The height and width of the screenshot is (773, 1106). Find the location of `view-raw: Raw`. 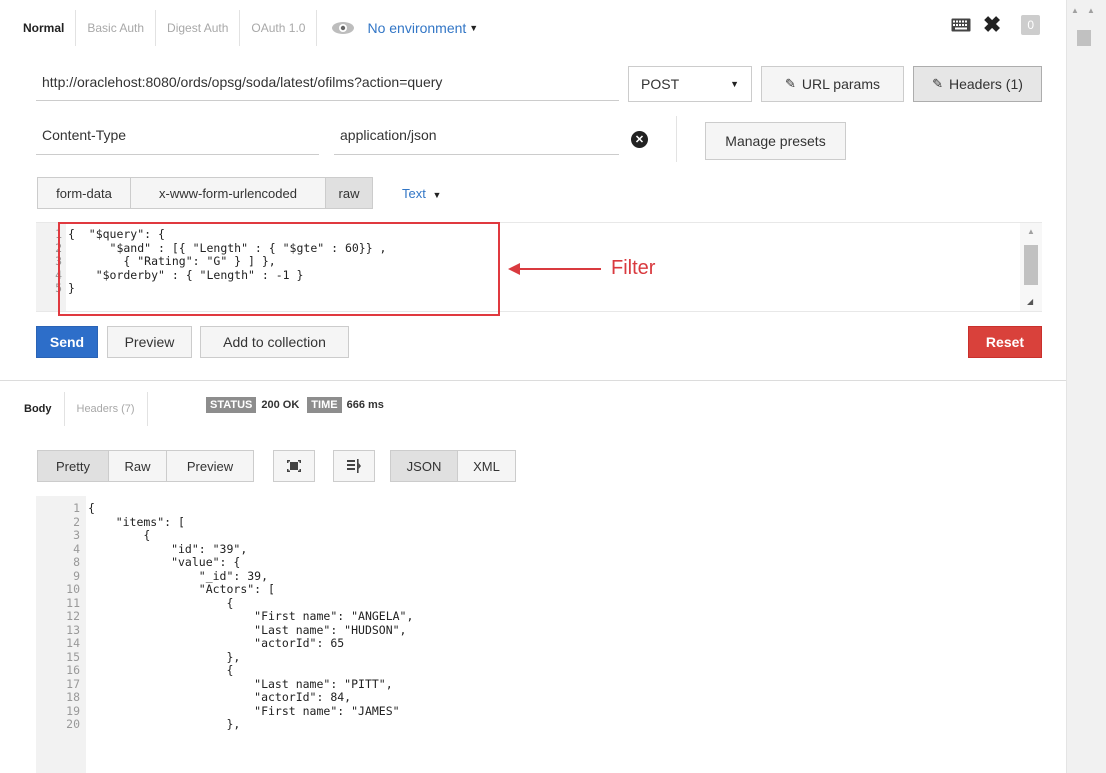

view-raw: Raw is located at coordinates (137, 466).